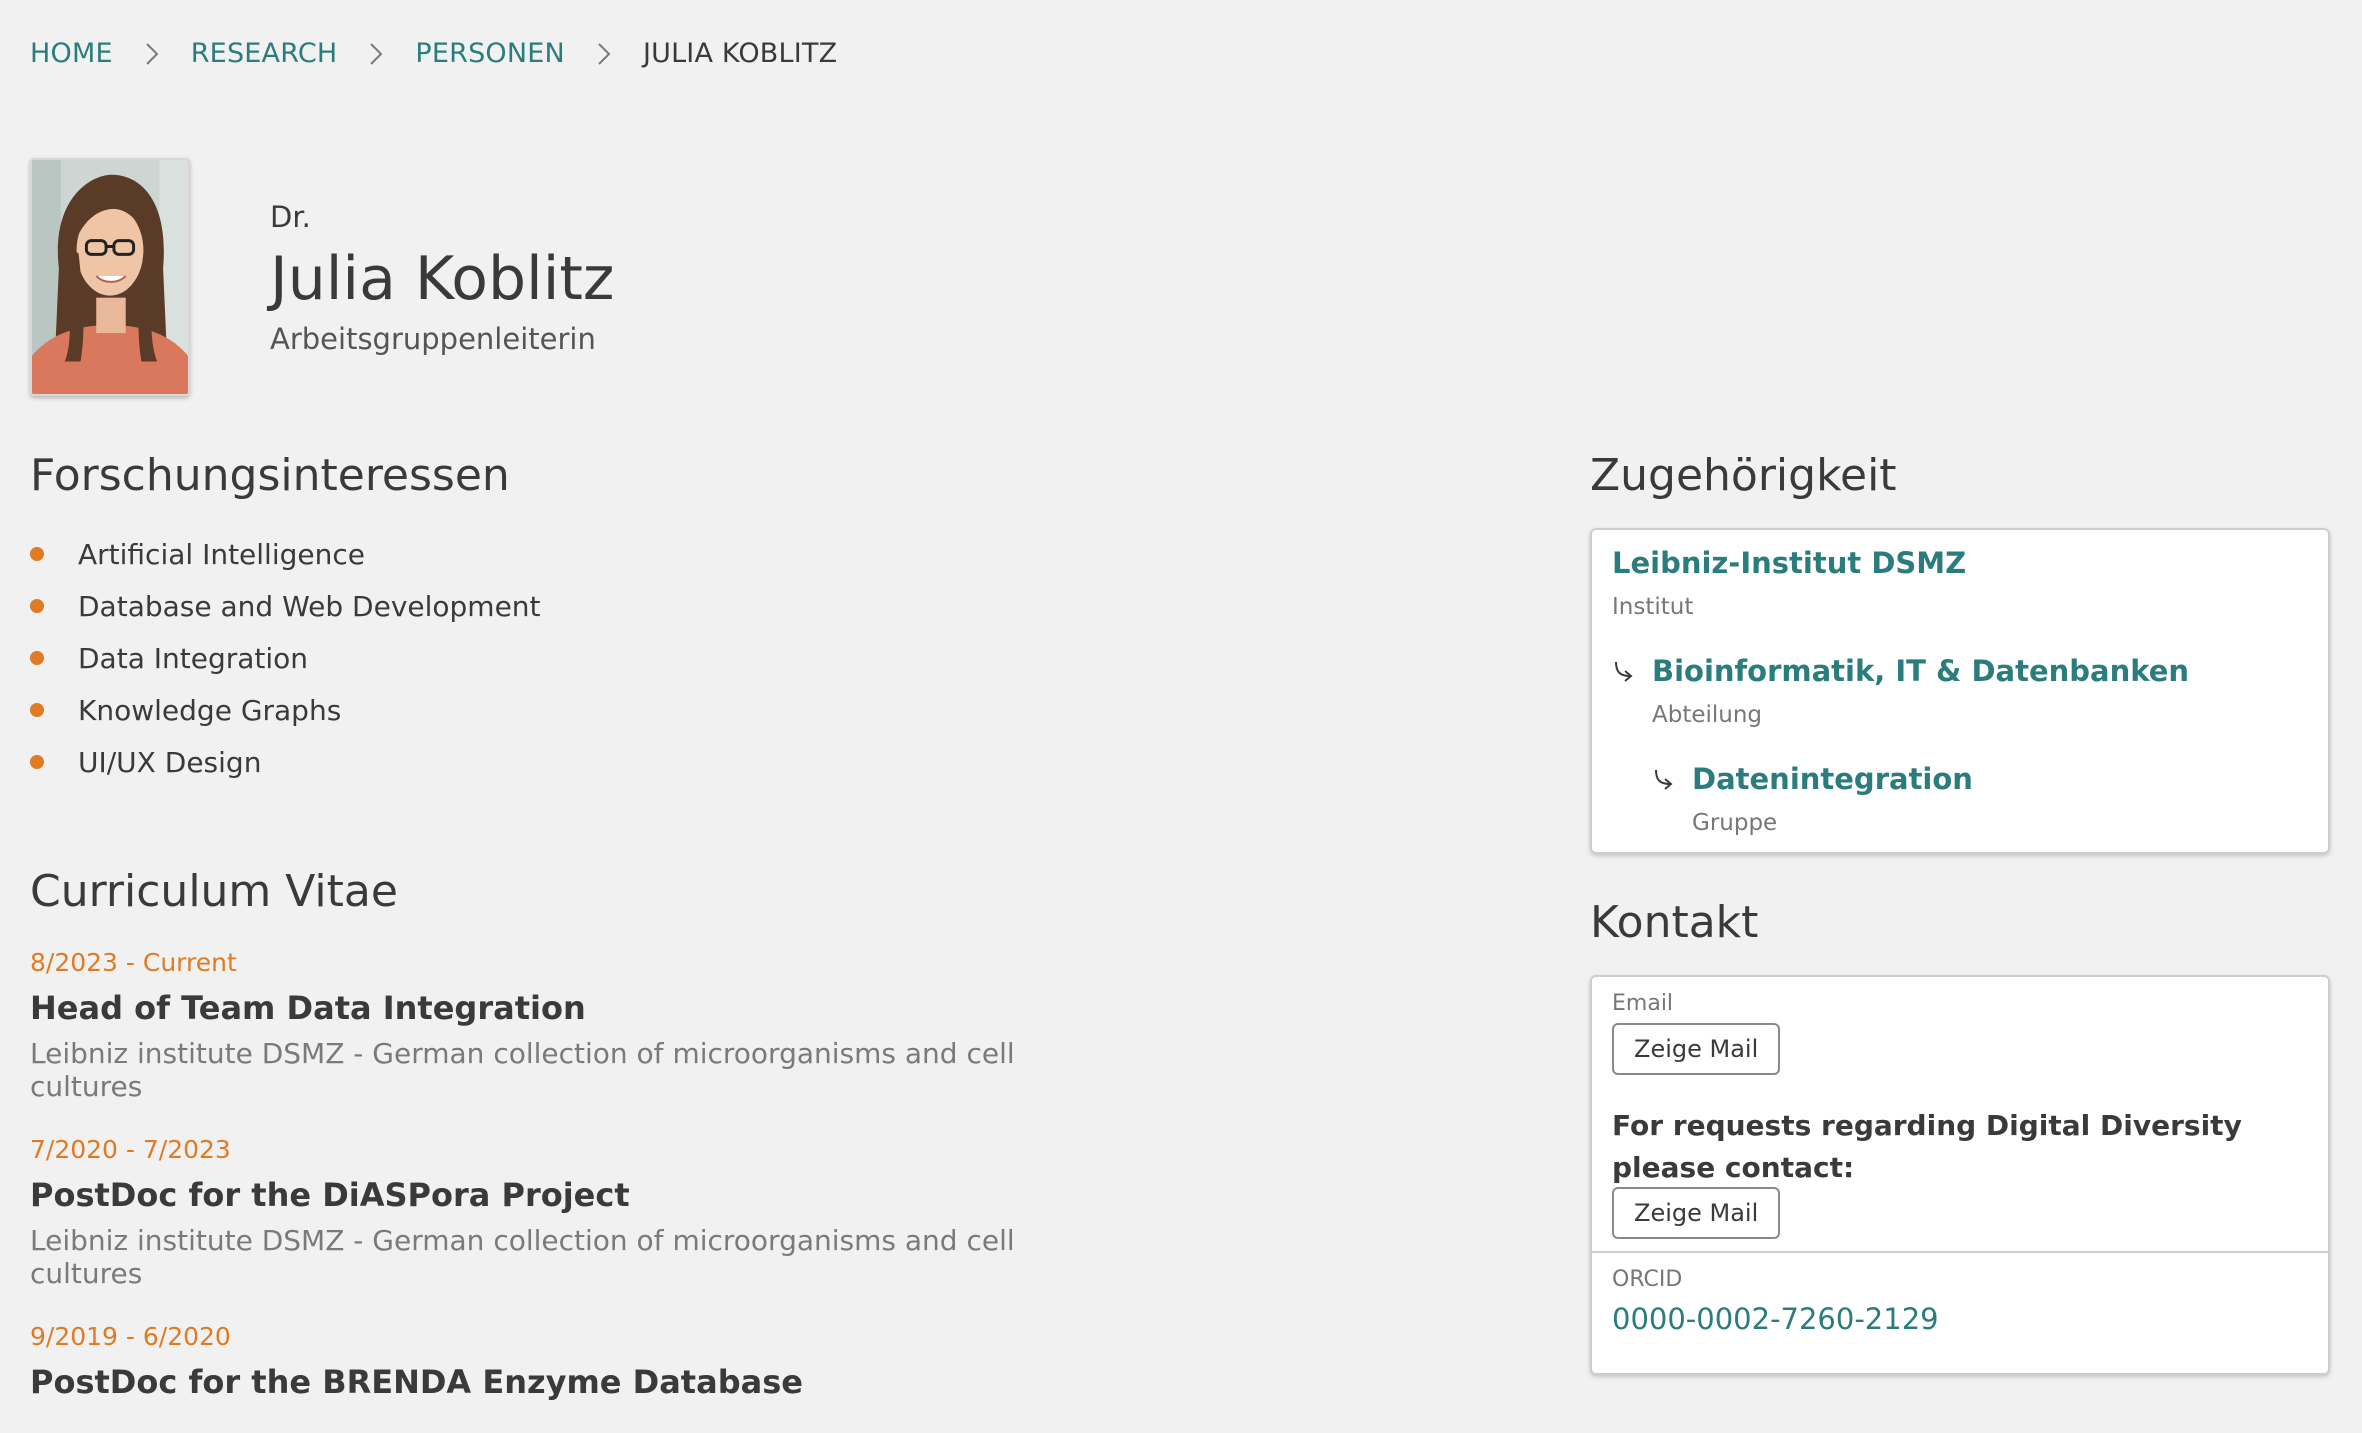 Image resolution: width=2362 pixels, height=1433 pixels. Describe the element at coordinates (1960, 1252) in the screenshot. I see `divider` at that location.